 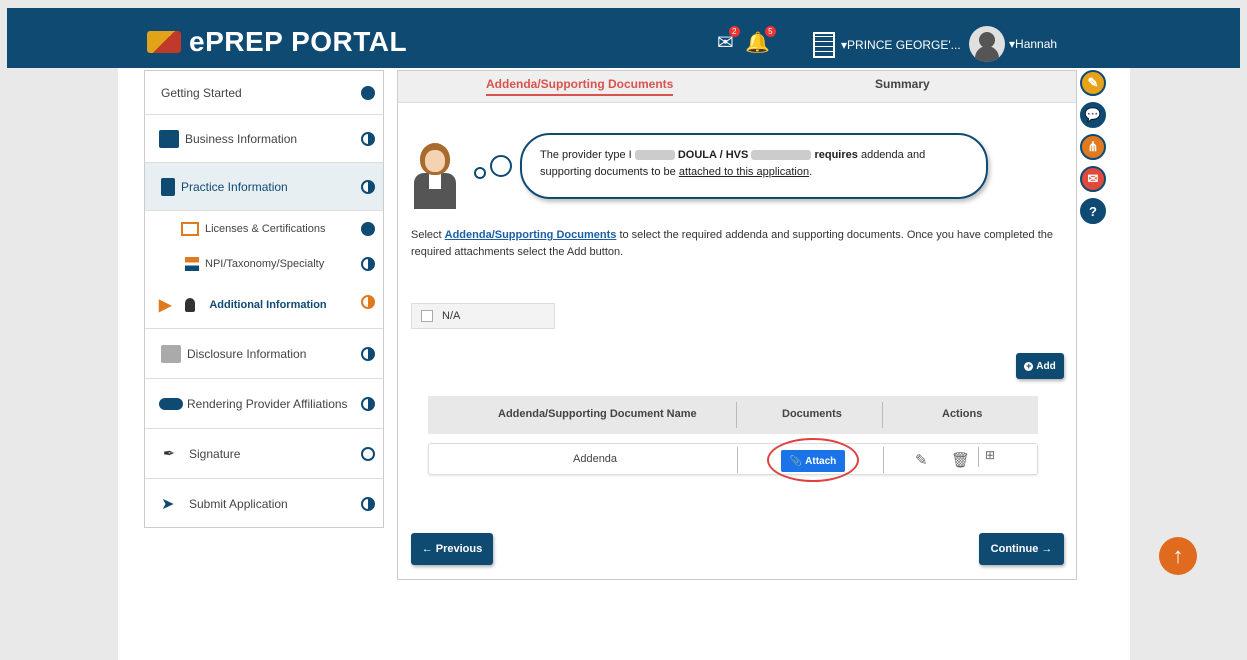 What do you see at coordinates (1093, 115) in the screenshot?
I see `chat-icon: 💬` at bounding box center [1093, 115].